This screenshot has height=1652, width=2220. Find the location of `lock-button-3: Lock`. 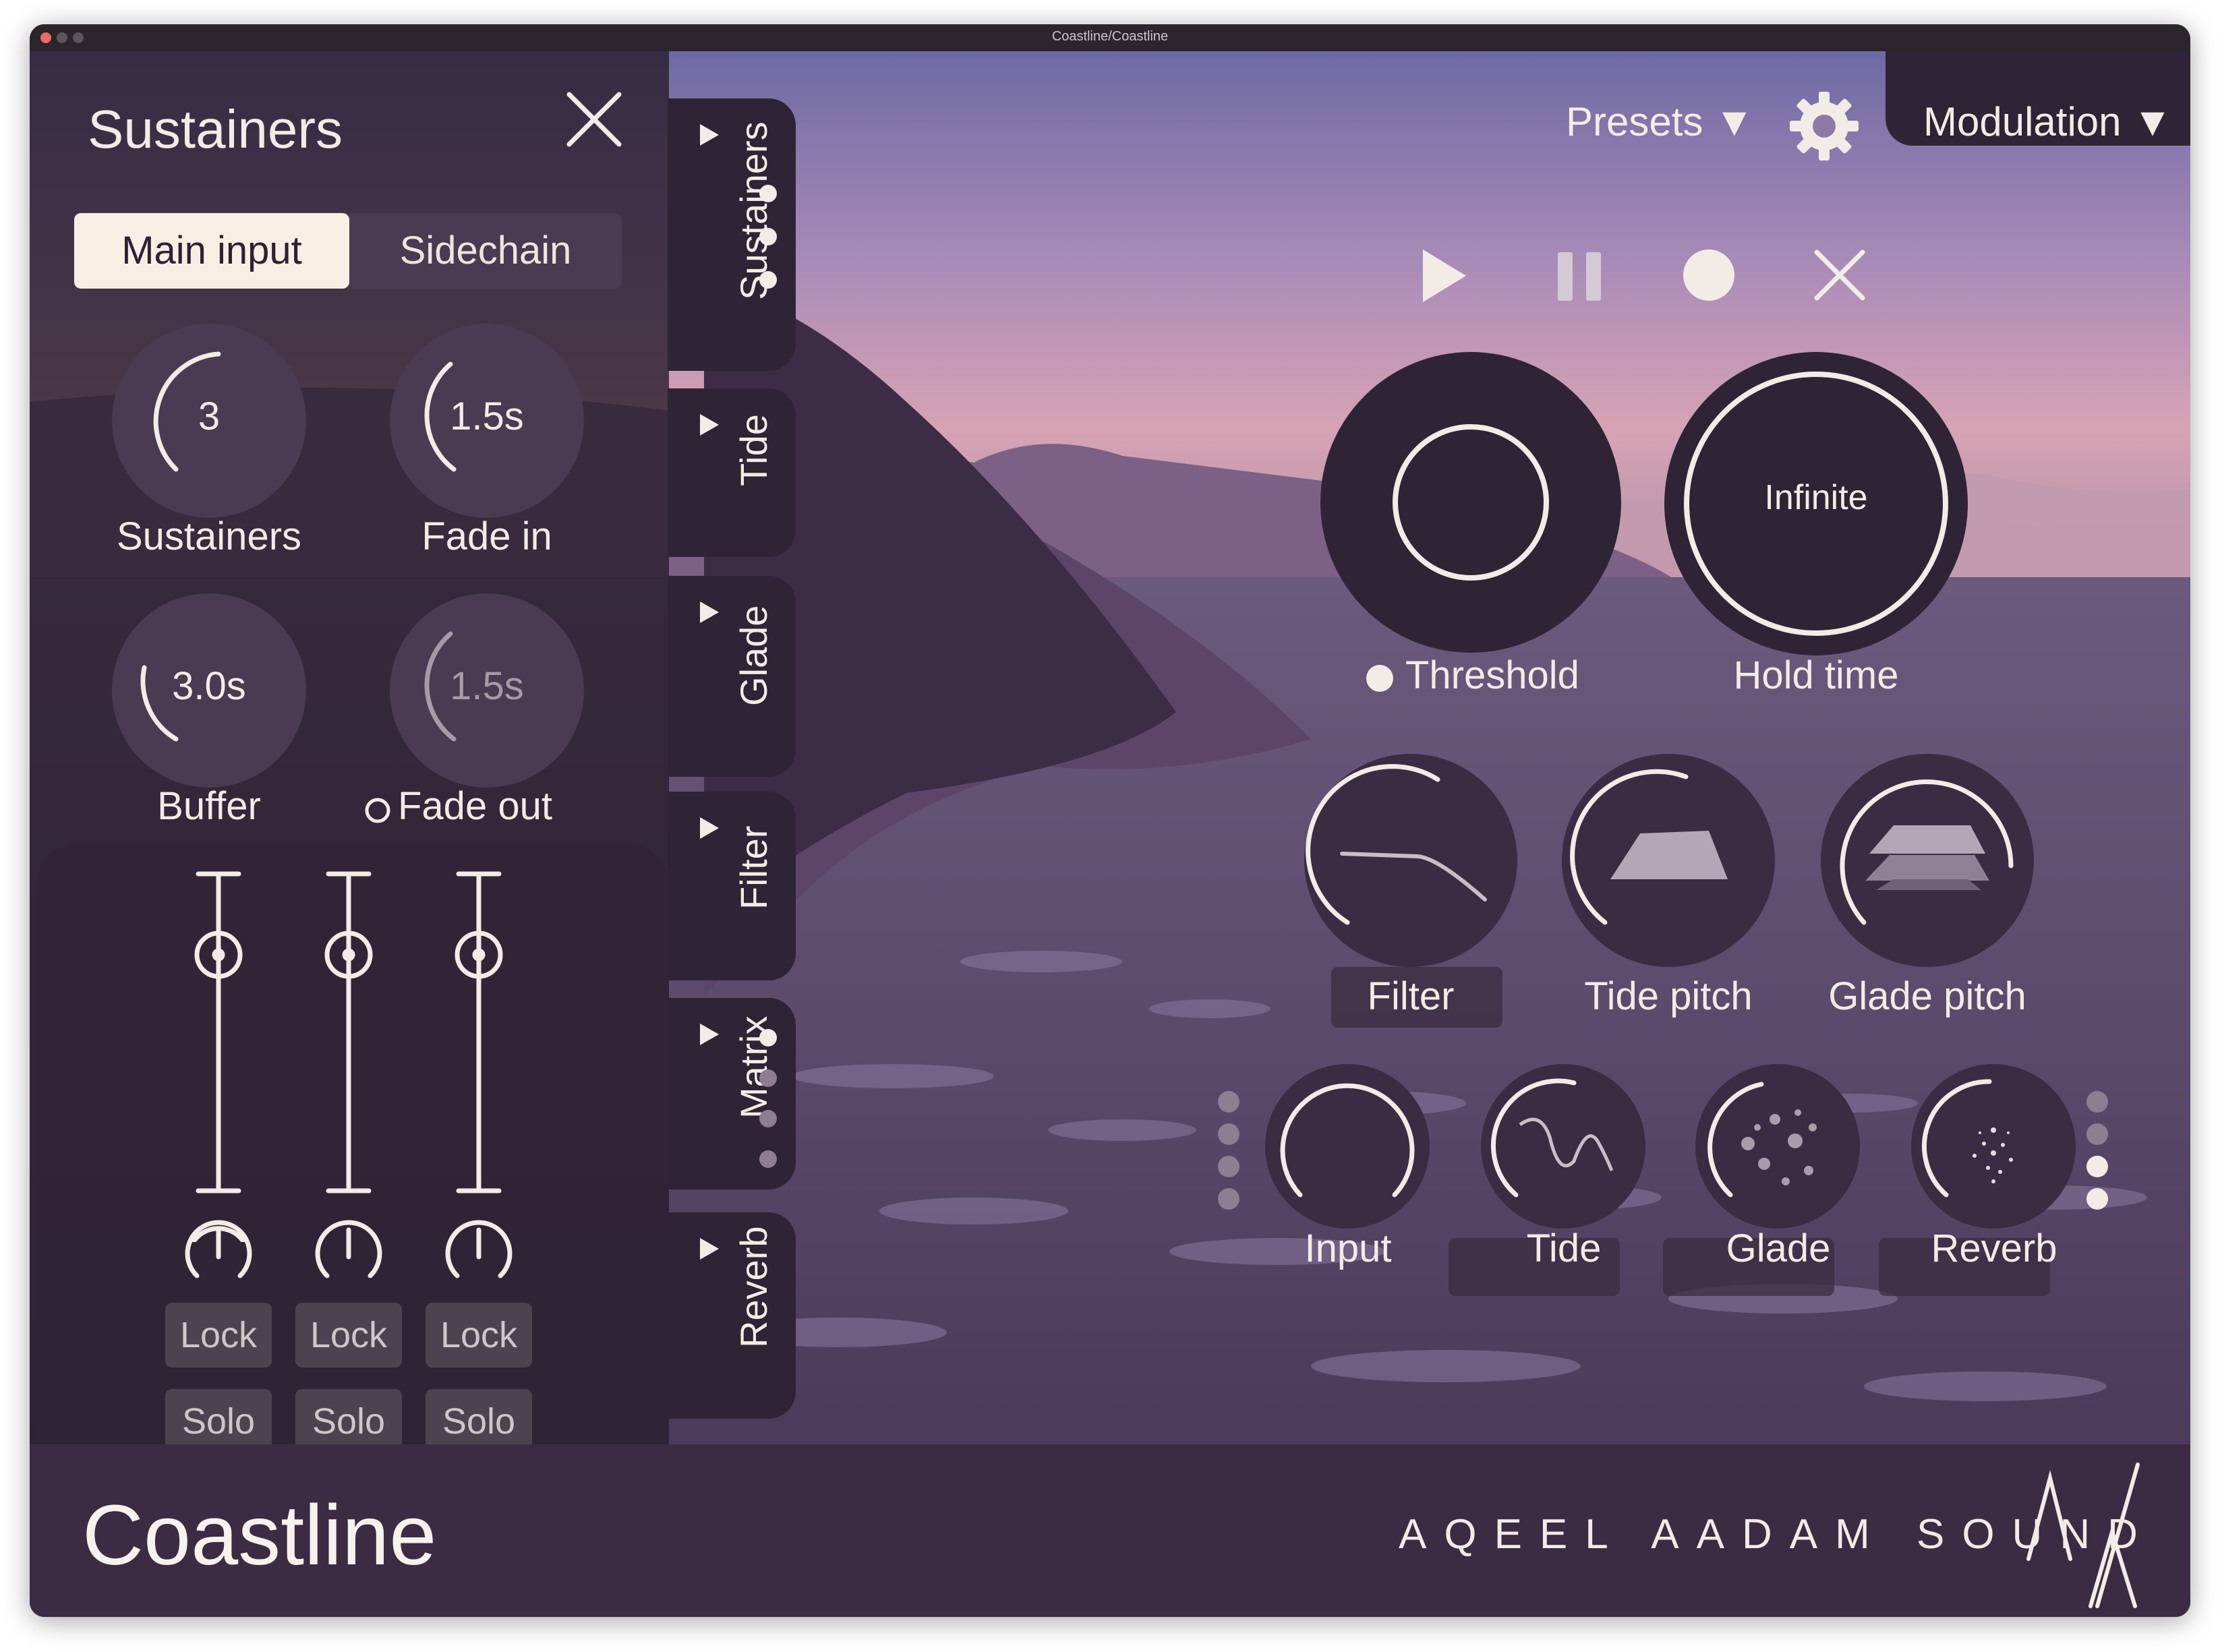

lock-button-3: Lock is located at coordinates (479, 1335).